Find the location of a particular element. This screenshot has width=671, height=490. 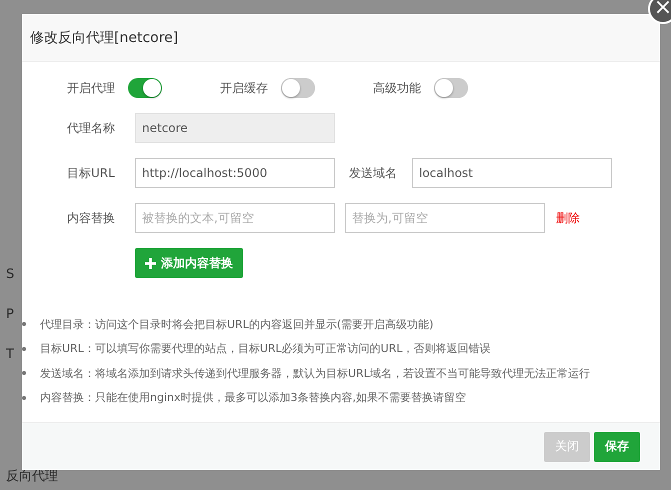

close-button: × is located at coordinates (659, 12).